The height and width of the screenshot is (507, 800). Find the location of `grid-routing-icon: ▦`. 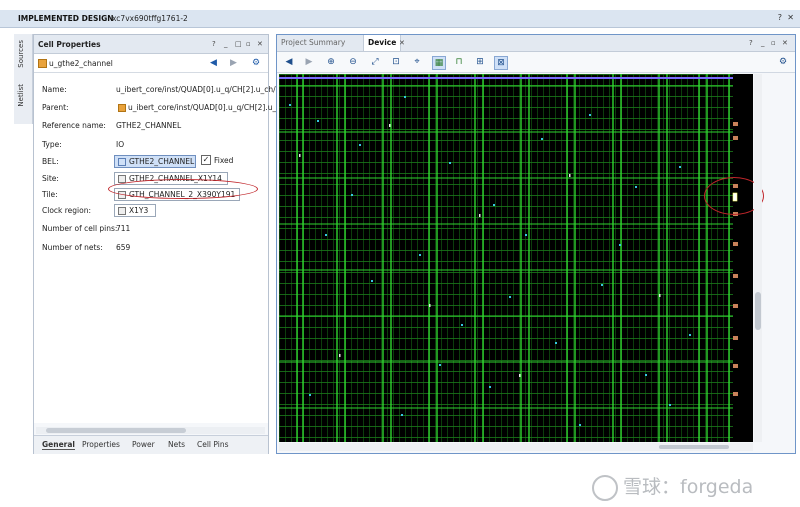

grid-routing-icon: ▦ is located at coordinates (439, 63).